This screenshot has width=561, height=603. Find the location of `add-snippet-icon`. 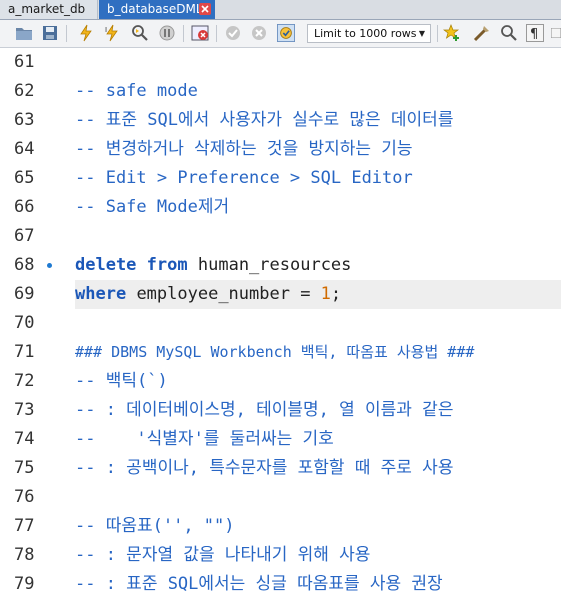

add-snippet-icon is located at coordinates (452, 33).